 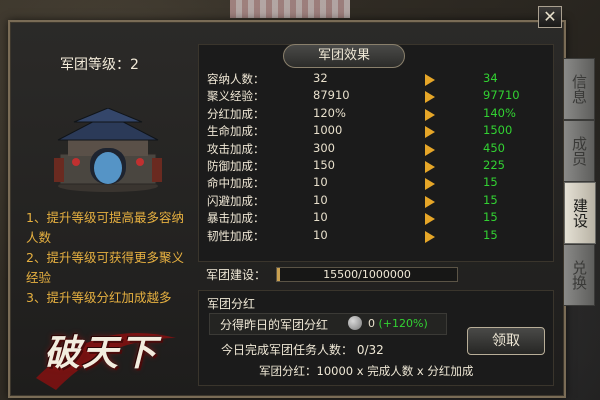 I want to click on effects-title: 军团效果, so click(x=344, y=56).